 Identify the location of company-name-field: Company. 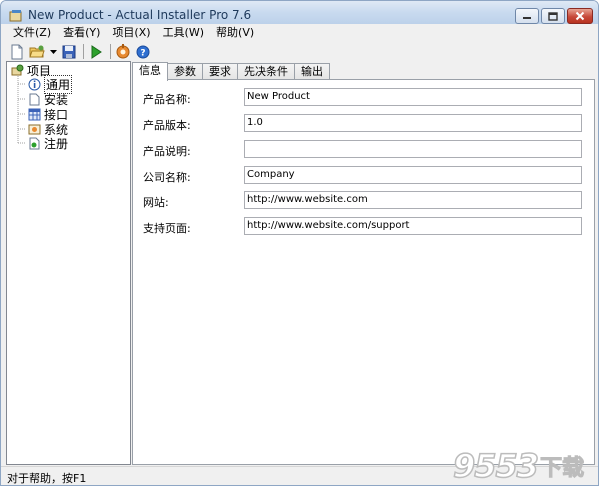
(413, 175).